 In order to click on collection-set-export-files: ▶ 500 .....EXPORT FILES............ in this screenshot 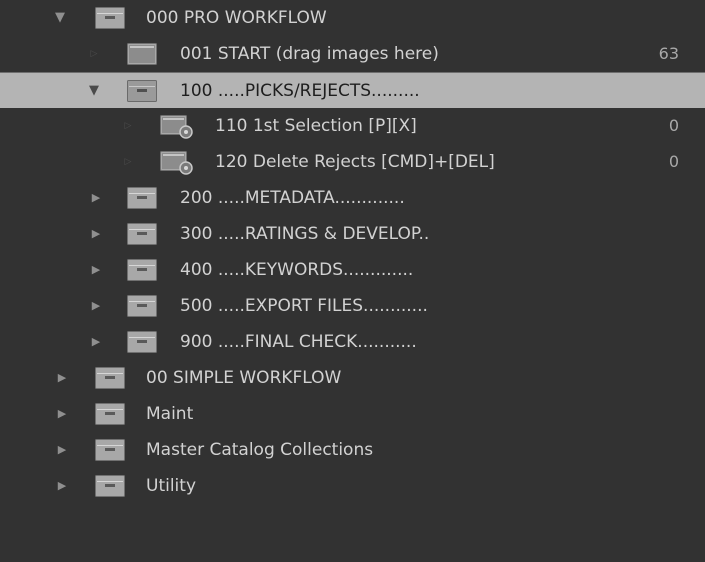, I will do `click(352, 306)`.